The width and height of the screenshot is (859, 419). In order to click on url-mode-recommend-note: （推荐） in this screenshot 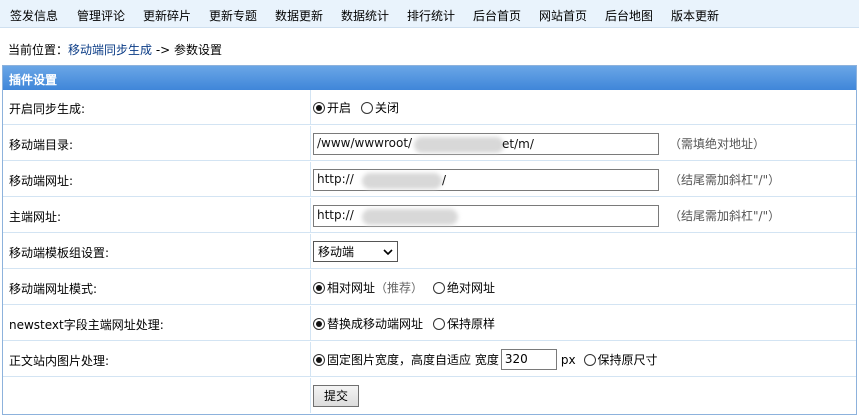, I will do `click(399, 288)`.